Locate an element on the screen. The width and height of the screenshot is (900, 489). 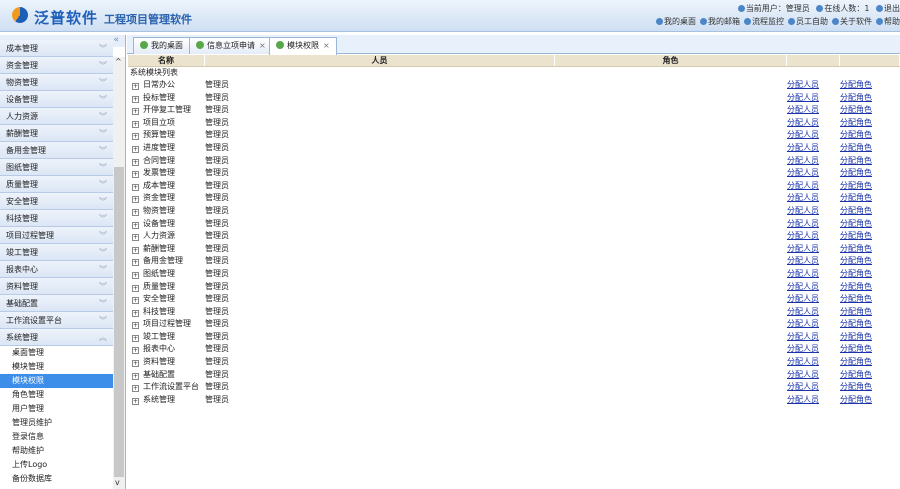
sidebar-group: 物资管理 ︾ is located at coordinates (56, 82).